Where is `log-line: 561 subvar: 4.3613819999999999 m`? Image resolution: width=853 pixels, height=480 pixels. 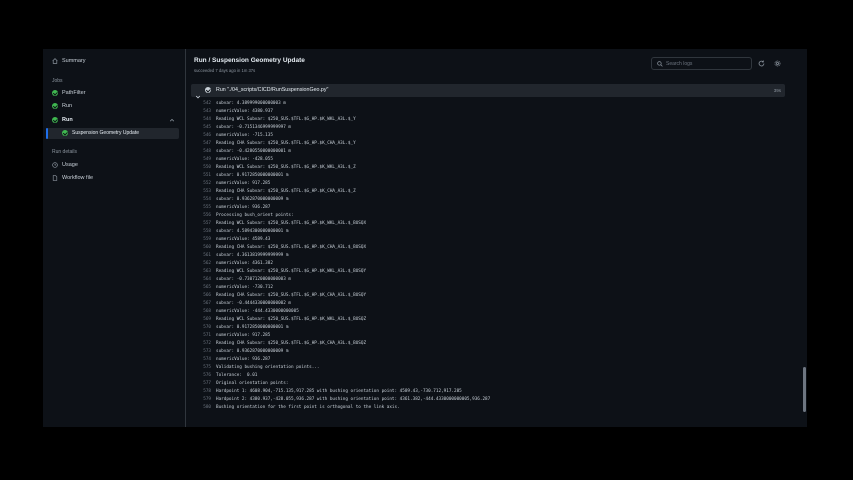
log-line: 561 subvar: 4.3613819999999999 m is located at coordinates (239, 256).